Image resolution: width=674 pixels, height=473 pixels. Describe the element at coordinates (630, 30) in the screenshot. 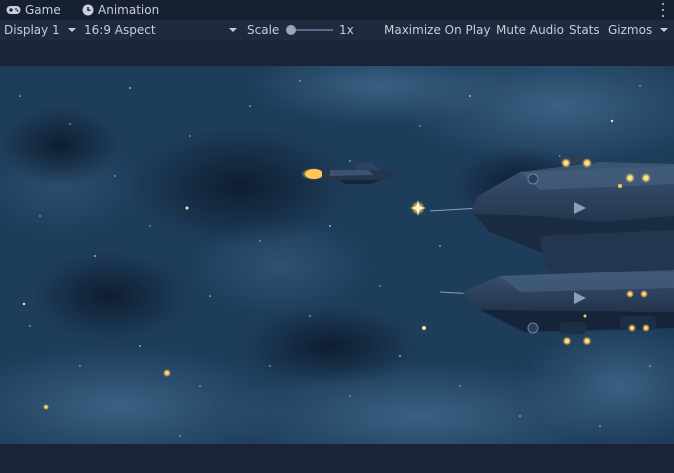

I see `gizmos-toggle: Gizmos` at that location.